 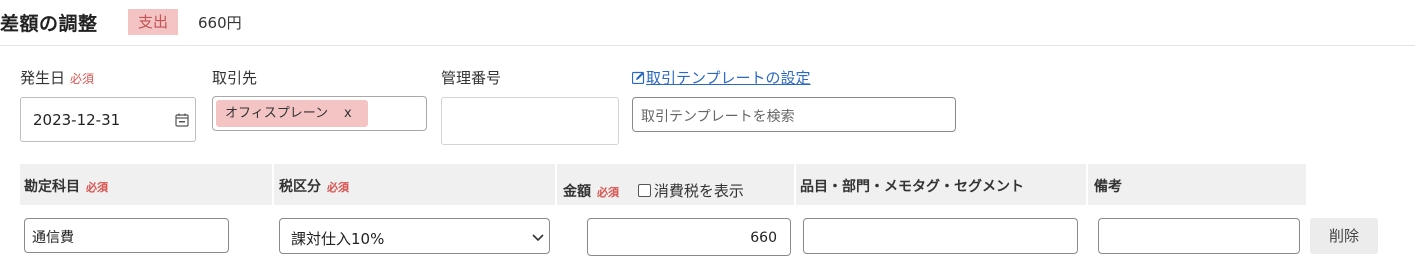 I want to click on date-label-text: 発生日, so click(x=43, y=78).